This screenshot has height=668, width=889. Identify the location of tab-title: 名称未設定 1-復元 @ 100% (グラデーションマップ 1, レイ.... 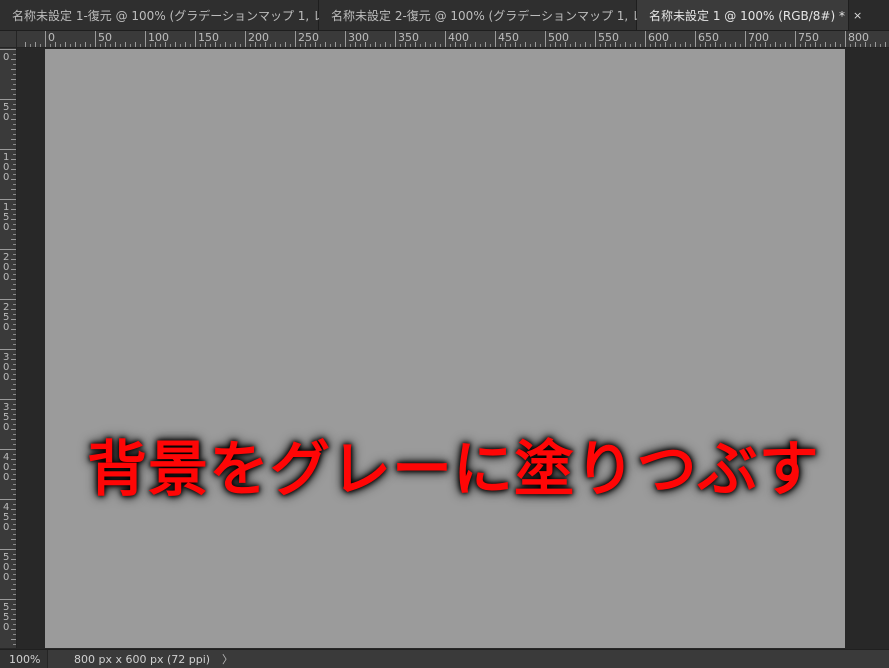
(180, 15).